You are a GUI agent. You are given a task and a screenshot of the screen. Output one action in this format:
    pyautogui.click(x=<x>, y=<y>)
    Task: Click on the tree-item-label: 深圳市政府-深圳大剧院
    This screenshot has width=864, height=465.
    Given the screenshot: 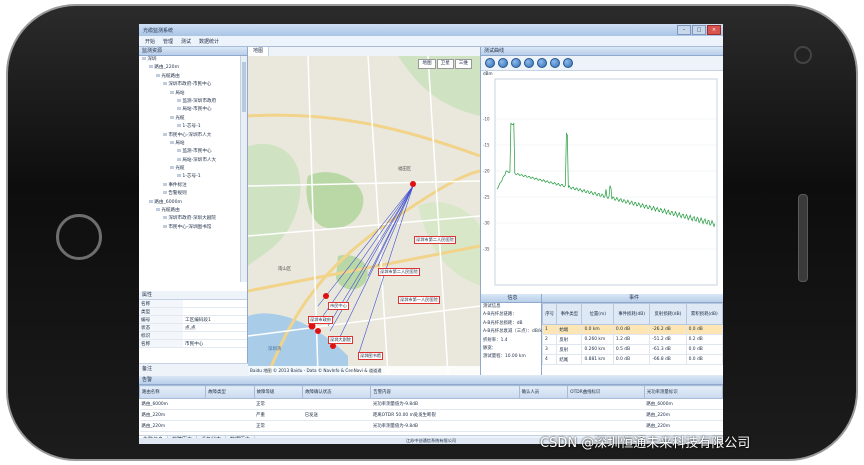 What is the action you would take?
    pyautogui.click(x=192, y=219)
    